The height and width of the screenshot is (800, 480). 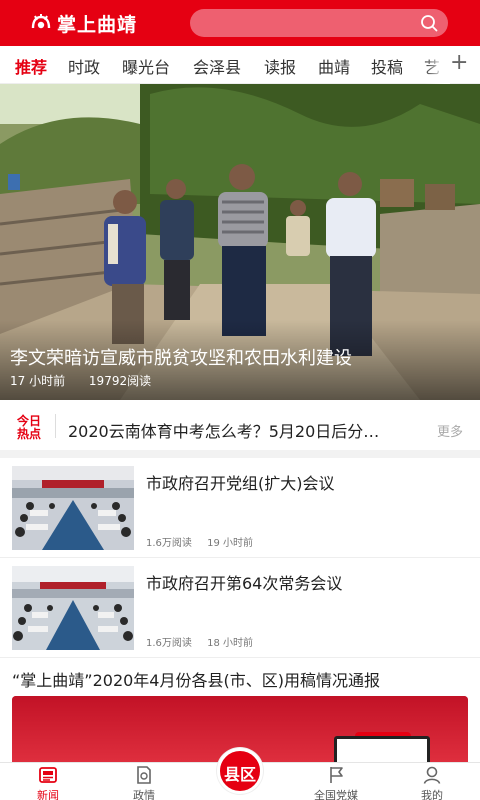 I want to click on newspaper-icon, so click(x=48, y=775).